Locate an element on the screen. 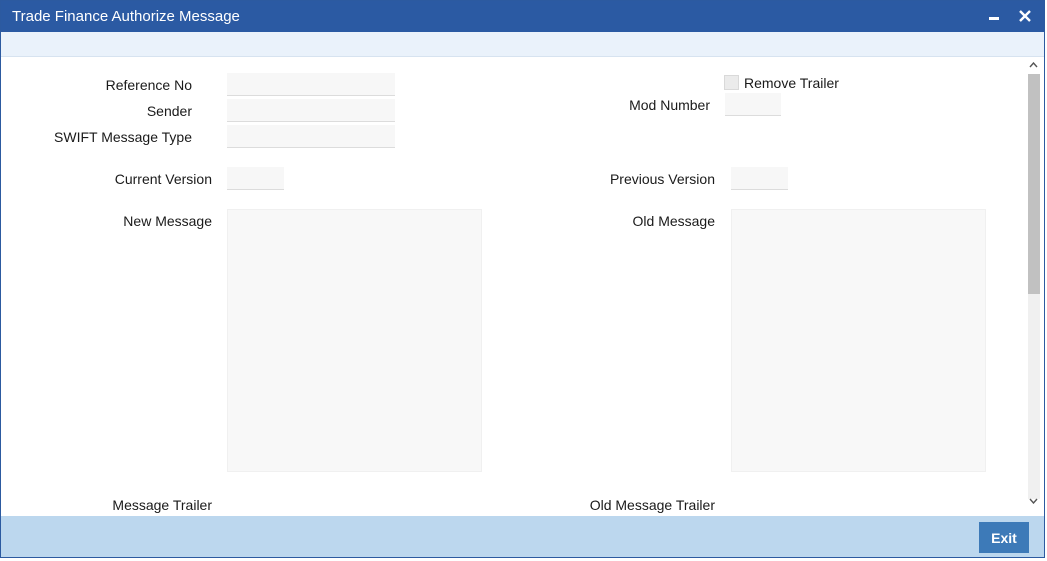 This screenshot has height=561, width=1047. footer-bar: Exit is located at coordinates (522, 536).